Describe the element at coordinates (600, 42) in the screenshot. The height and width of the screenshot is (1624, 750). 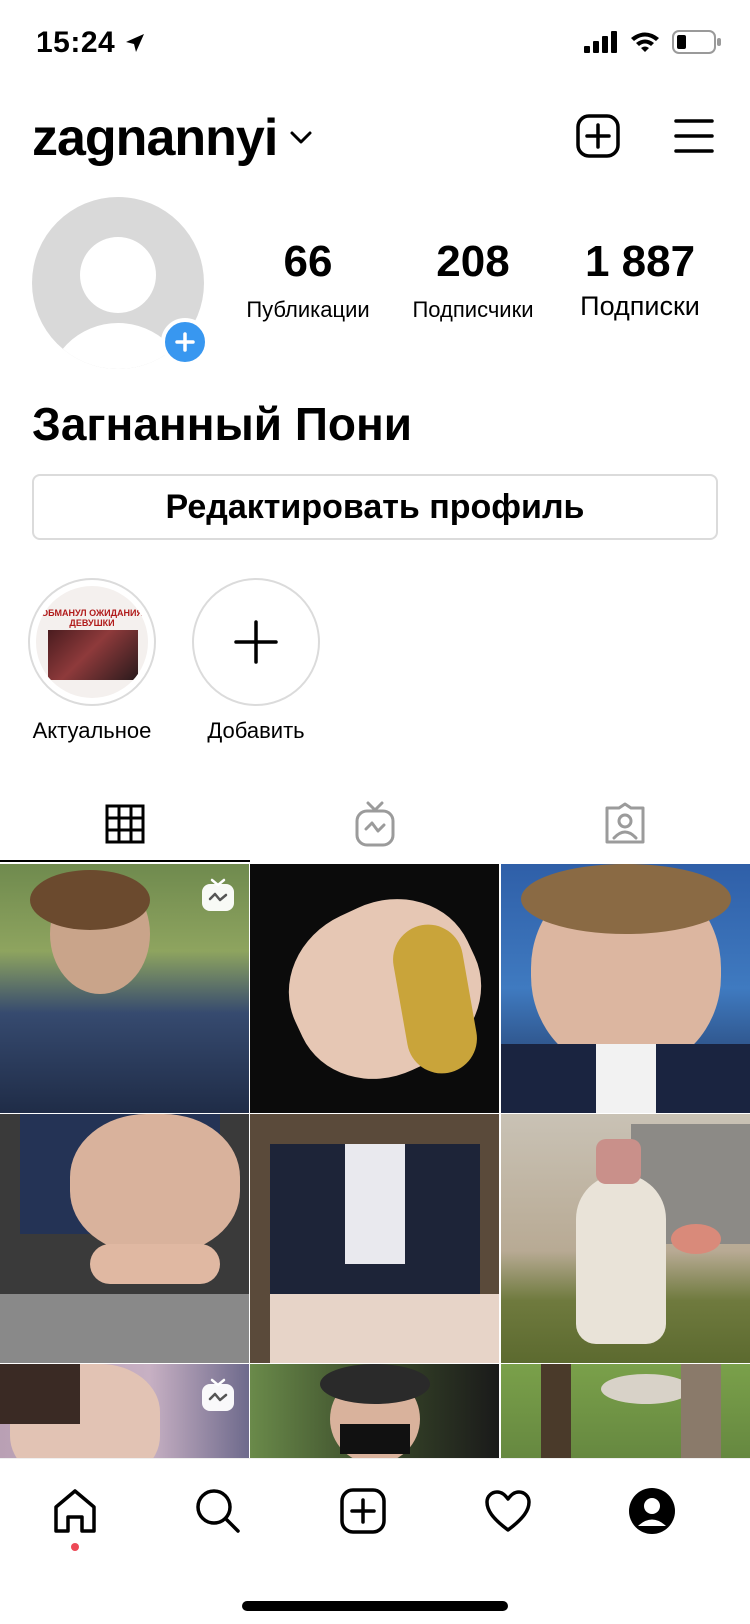
I see `cellular-signal-icon` at that location.